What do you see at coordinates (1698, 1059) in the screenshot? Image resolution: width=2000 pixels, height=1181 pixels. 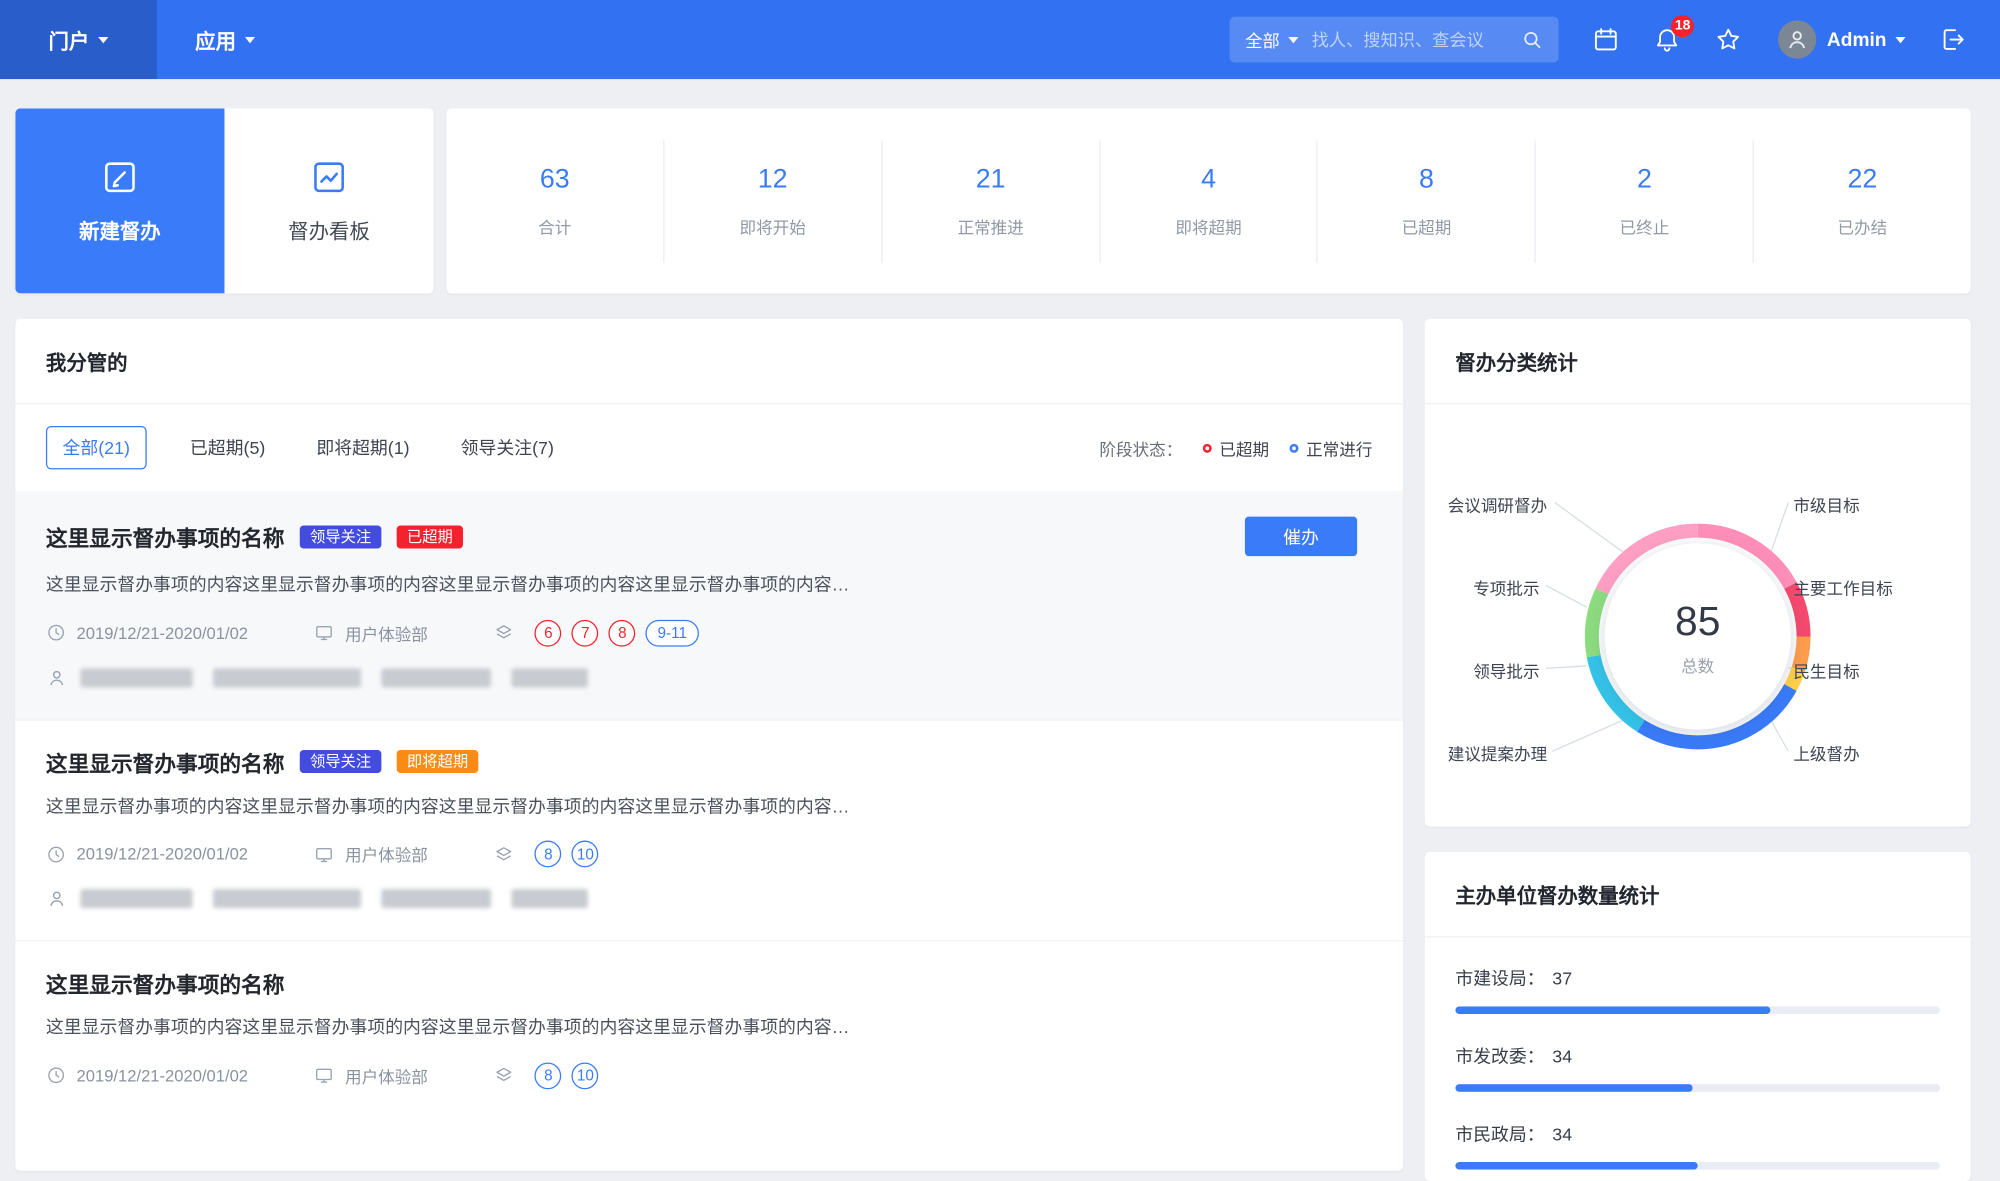 I see `org-bars: 市建设局： 37 市发改委： 34 市民政局： 34` at bounding box center [1698, 1059].